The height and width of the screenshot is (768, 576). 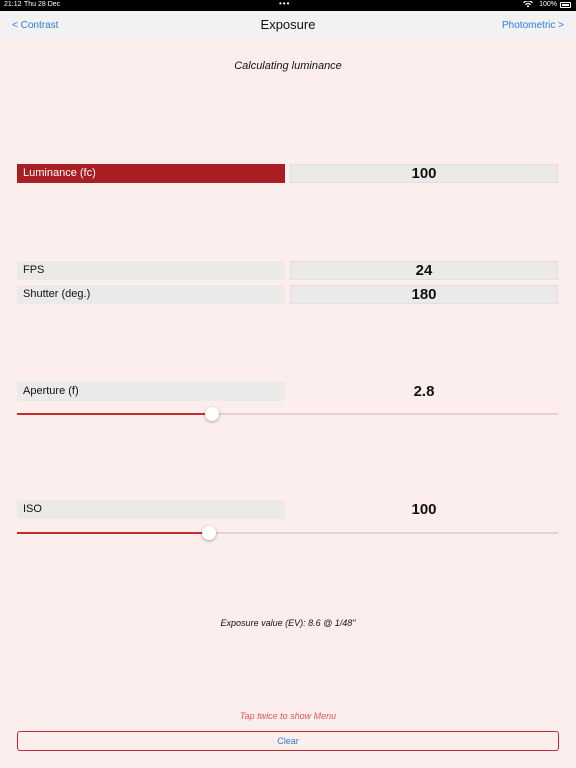 I want to click on status-bar: 21:12 Thu 28 Dec ••• 100%, so click(x=288, y=5).